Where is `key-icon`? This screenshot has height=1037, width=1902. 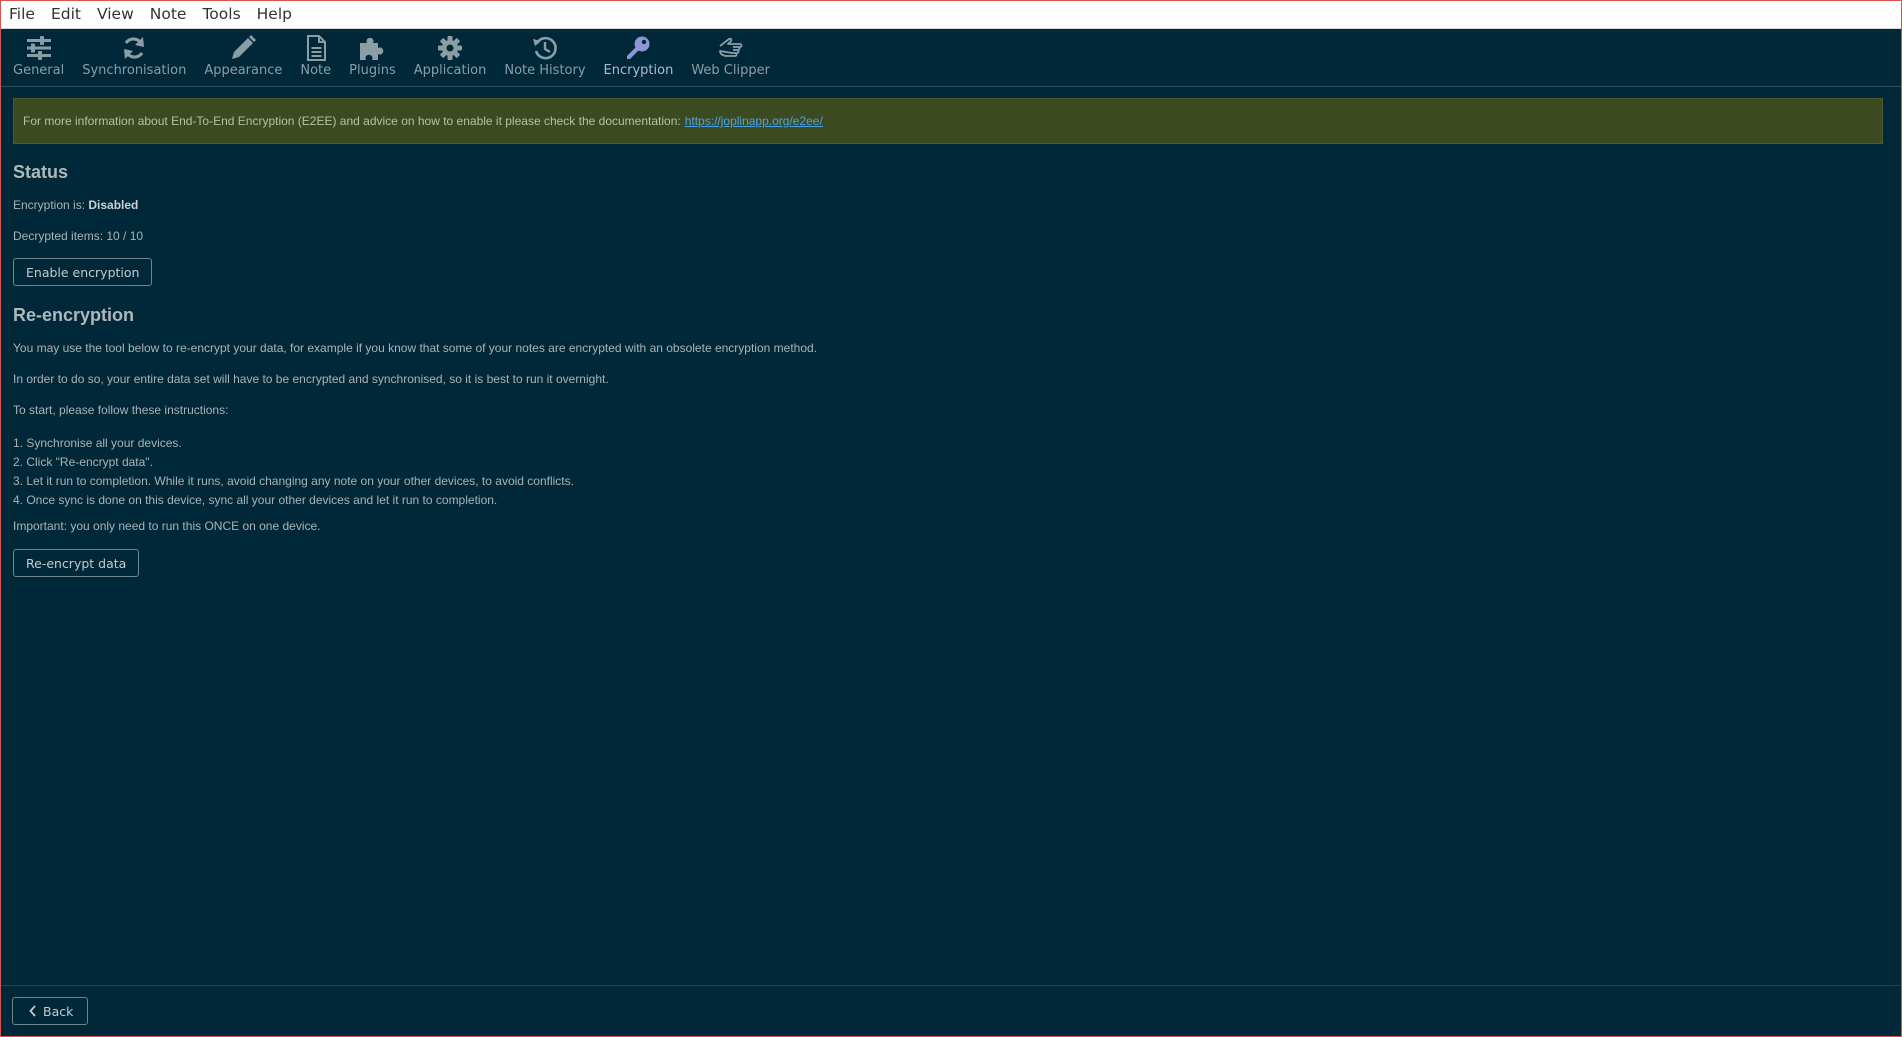
key-icon is located at coordinates (638, 48).